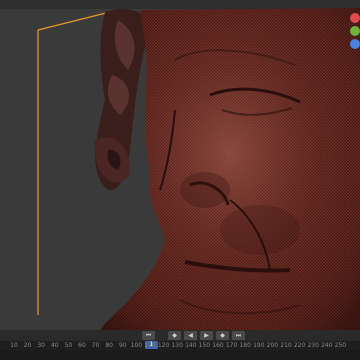  Describe the element at coordinates (54, 345) in the screenshot. I see `frame-tick-label: 40` at that location.